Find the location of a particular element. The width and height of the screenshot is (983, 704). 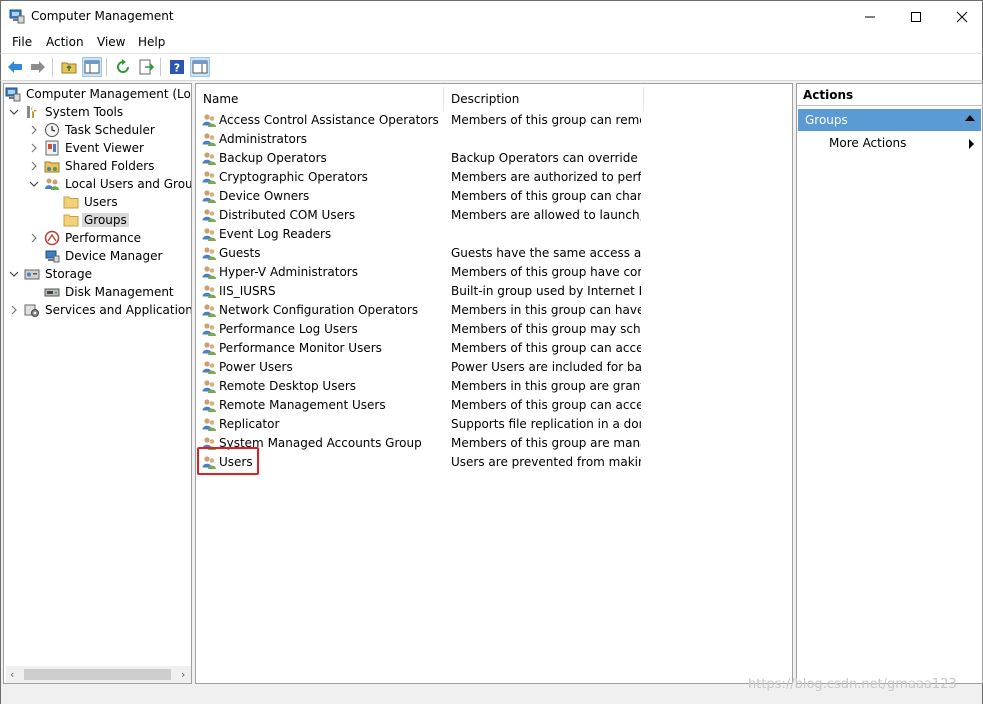

maximize-button is located at coordinates (916, 16).